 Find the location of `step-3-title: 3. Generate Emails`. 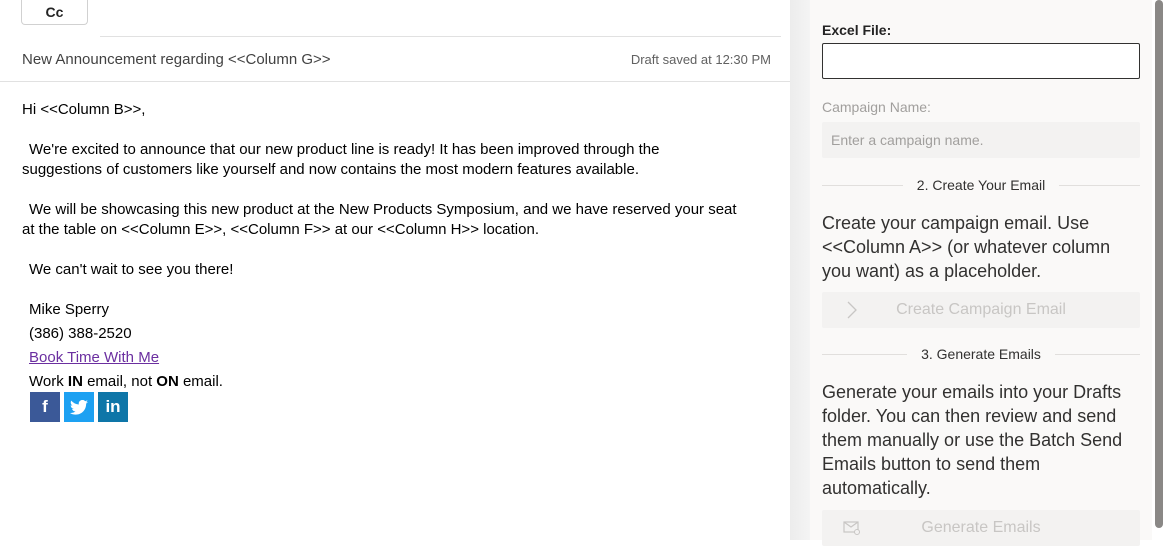

step-3-title: 3. Generate Emails is located at coordinates (981, 354).